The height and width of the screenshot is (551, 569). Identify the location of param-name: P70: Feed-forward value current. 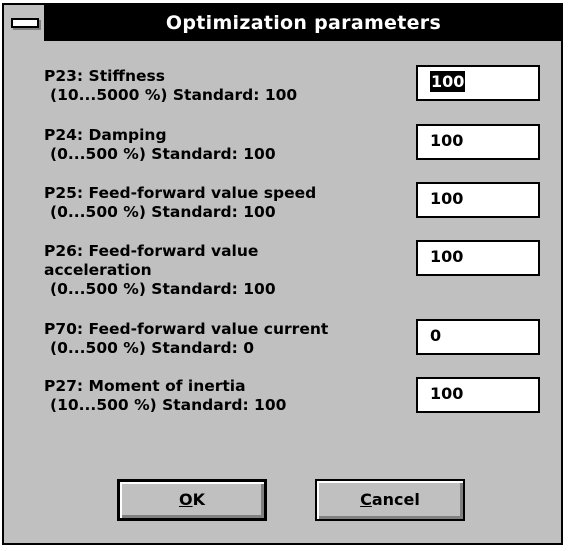
(186, 329).